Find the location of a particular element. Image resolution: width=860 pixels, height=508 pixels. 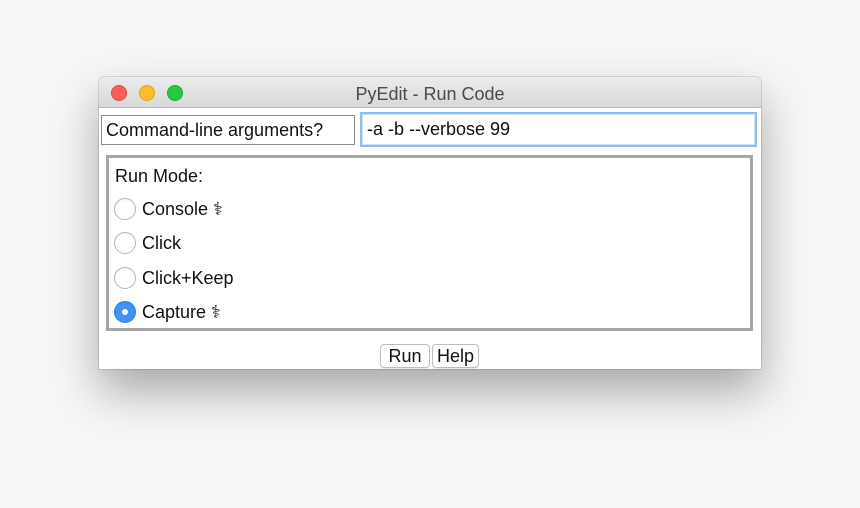

click-option-label: Click is located at coordinates (161, 243).